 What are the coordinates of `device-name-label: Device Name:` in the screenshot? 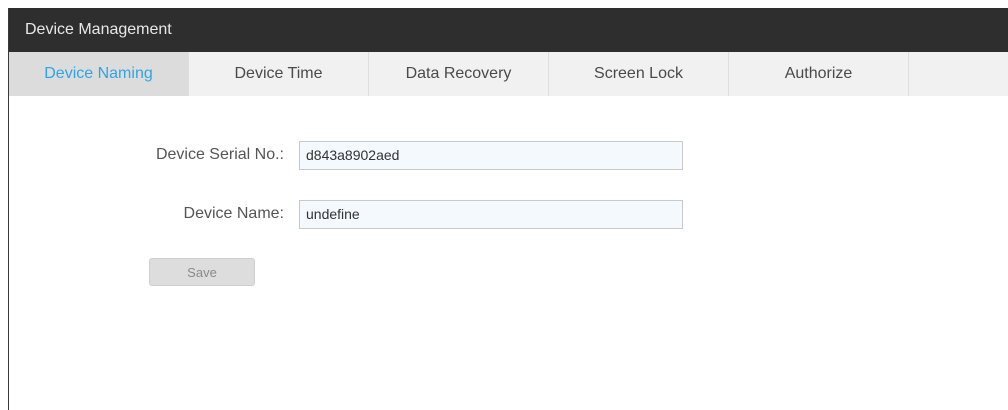 It's located at (233, 213).